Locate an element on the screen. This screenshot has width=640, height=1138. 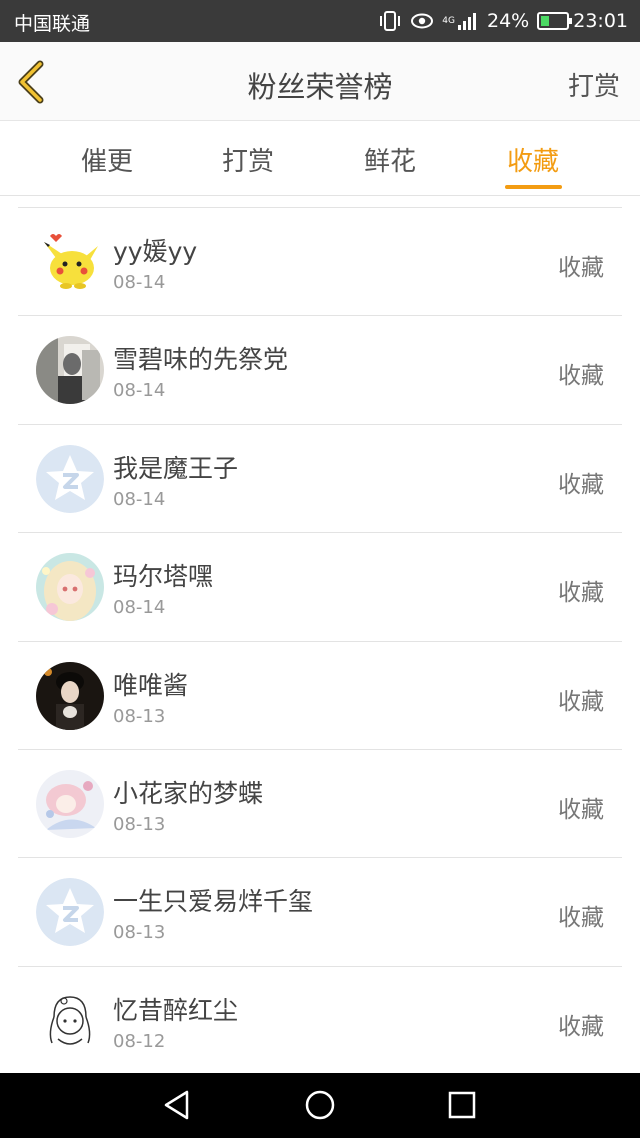
nav-home-button is located at coordinates (320, 1105).